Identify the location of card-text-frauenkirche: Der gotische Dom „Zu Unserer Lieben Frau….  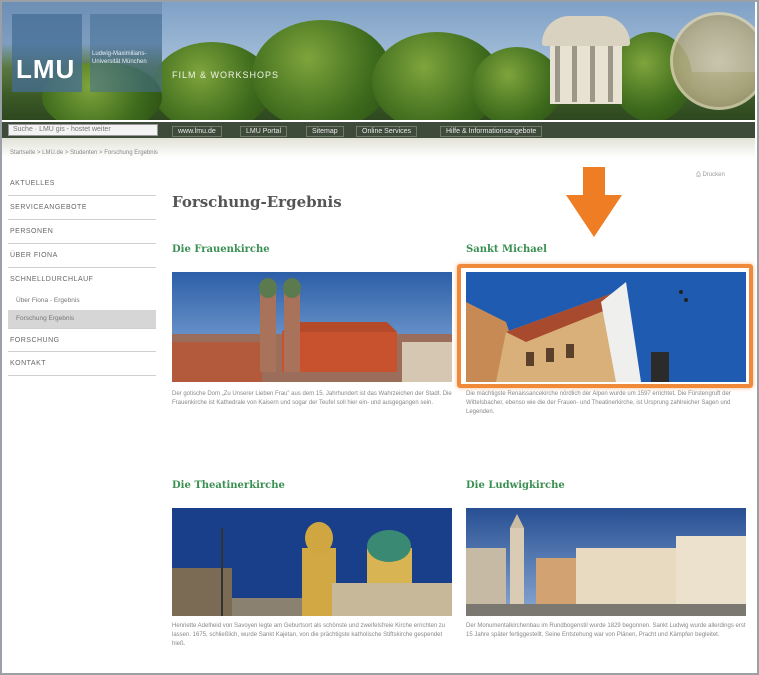
(312, 398).